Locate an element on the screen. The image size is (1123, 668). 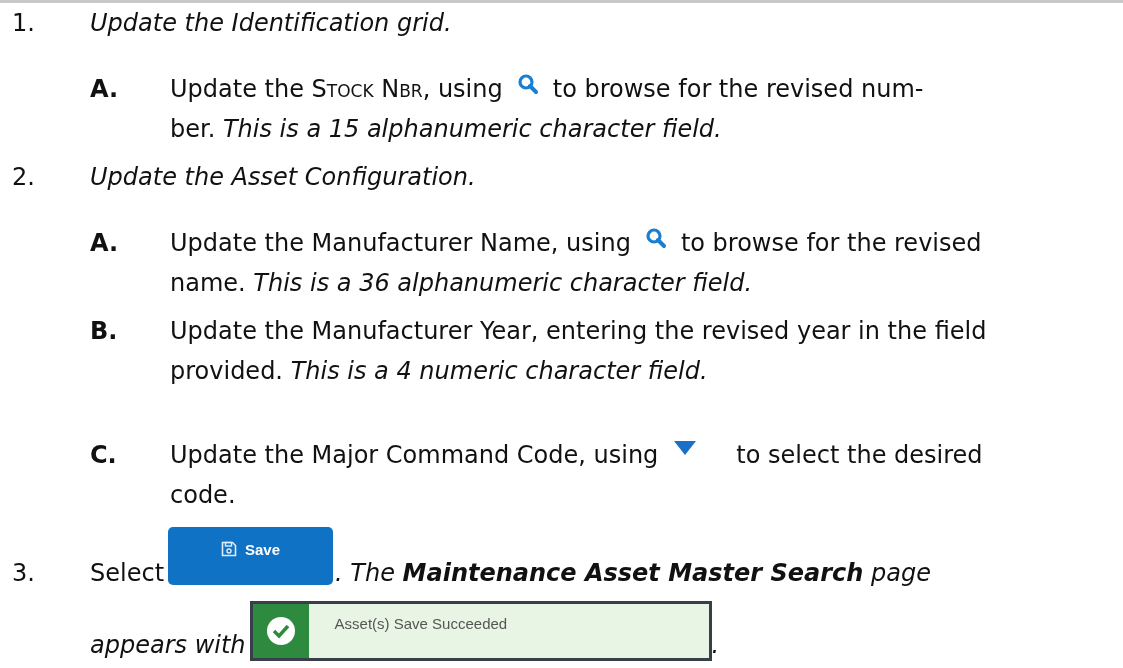
instruction-text: . The is located at coordinates (365, 573).